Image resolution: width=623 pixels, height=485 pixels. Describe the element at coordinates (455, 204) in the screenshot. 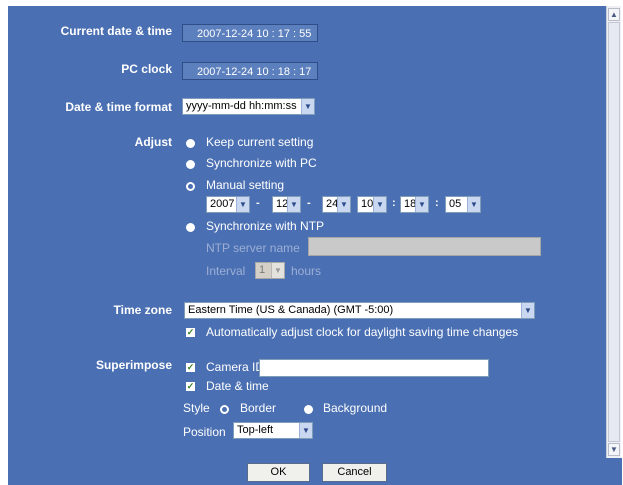

I see `manual-second-value: 05` at that location.